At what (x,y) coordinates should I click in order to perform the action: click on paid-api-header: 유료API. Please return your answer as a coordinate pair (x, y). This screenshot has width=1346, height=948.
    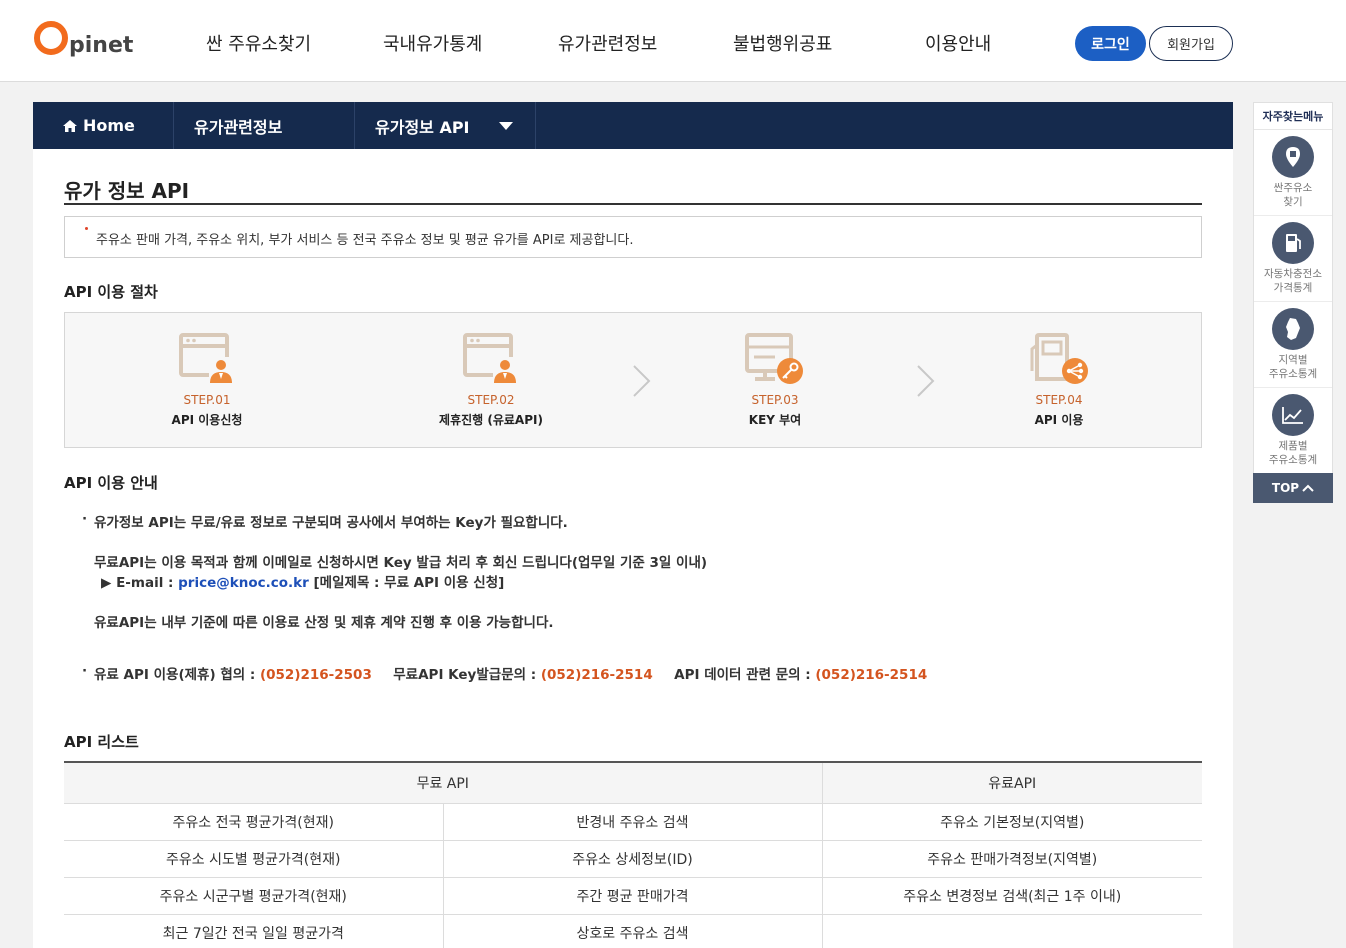
    Looking at the image, I should click on (1012, 782).